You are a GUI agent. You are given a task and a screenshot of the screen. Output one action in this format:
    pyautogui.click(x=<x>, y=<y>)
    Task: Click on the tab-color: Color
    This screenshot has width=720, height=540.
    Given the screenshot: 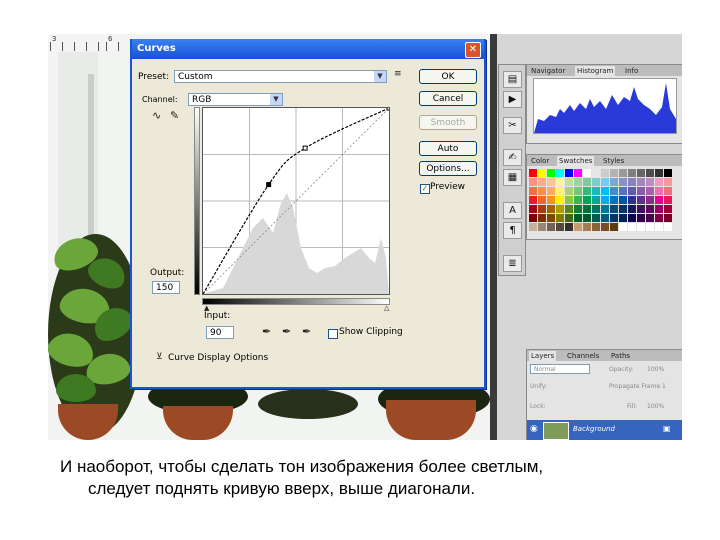 What is the action you would take?
    pyautogui.click(x=540, y=161)
    